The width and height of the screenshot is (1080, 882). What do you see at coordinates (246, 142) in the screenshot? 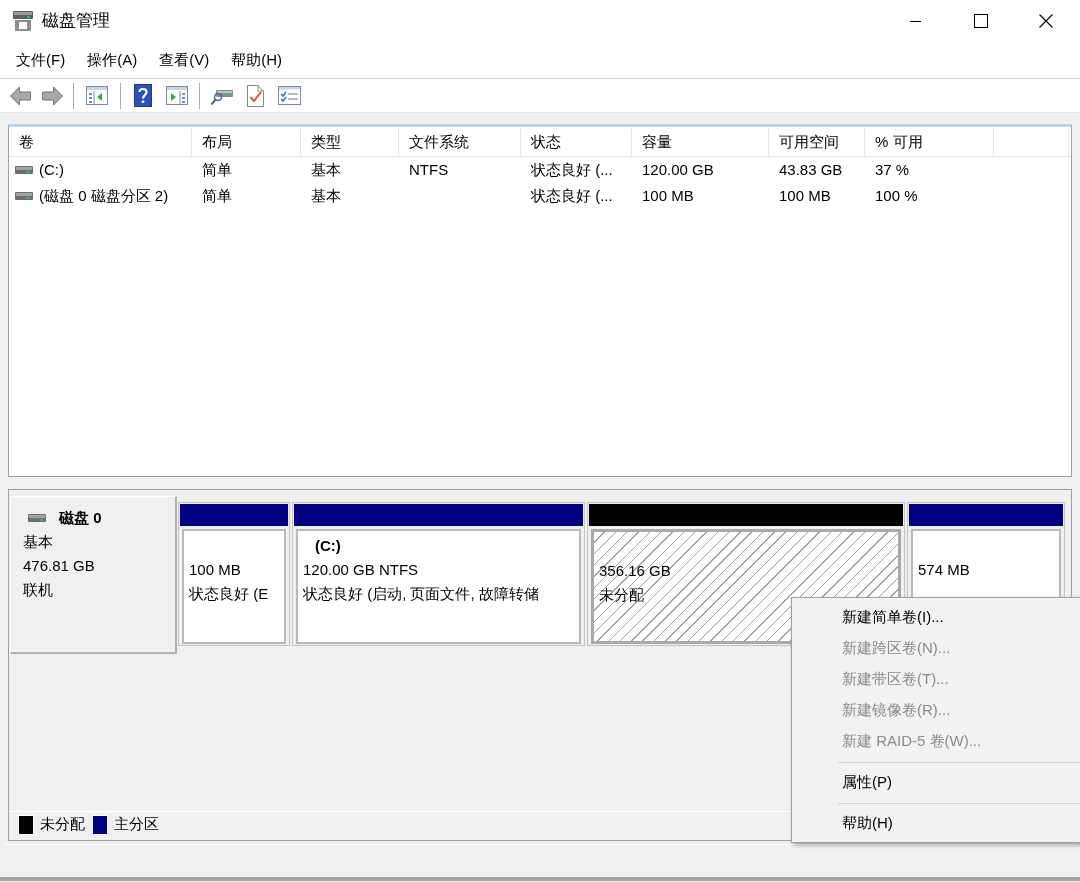
I see `column-header: 布局` at bounding box center [246, 142].